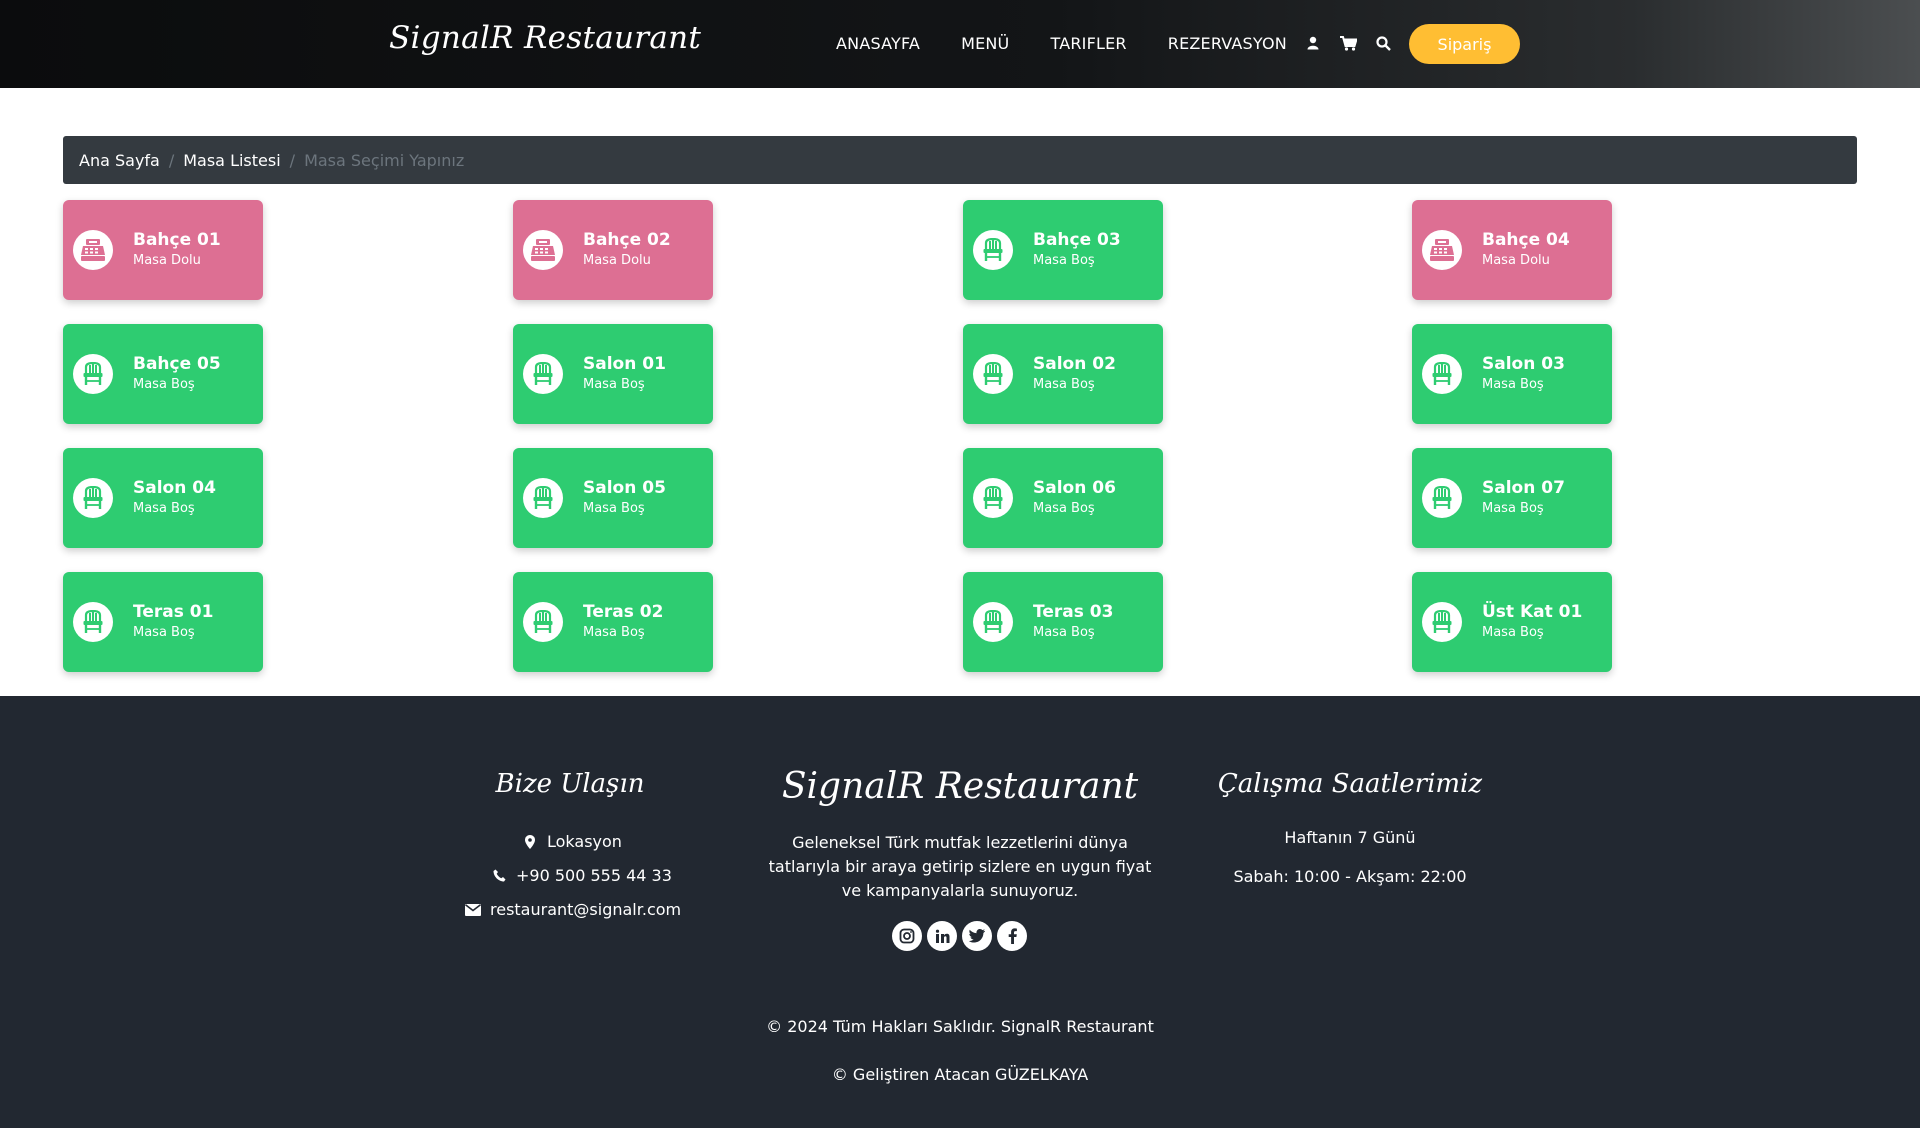 This screenshot has width=1920, height=1128. What do you see at coordinates (177, 364) in the screenshot?
I see `table-name: Bahçe 05` at bounding box center [177, 364].